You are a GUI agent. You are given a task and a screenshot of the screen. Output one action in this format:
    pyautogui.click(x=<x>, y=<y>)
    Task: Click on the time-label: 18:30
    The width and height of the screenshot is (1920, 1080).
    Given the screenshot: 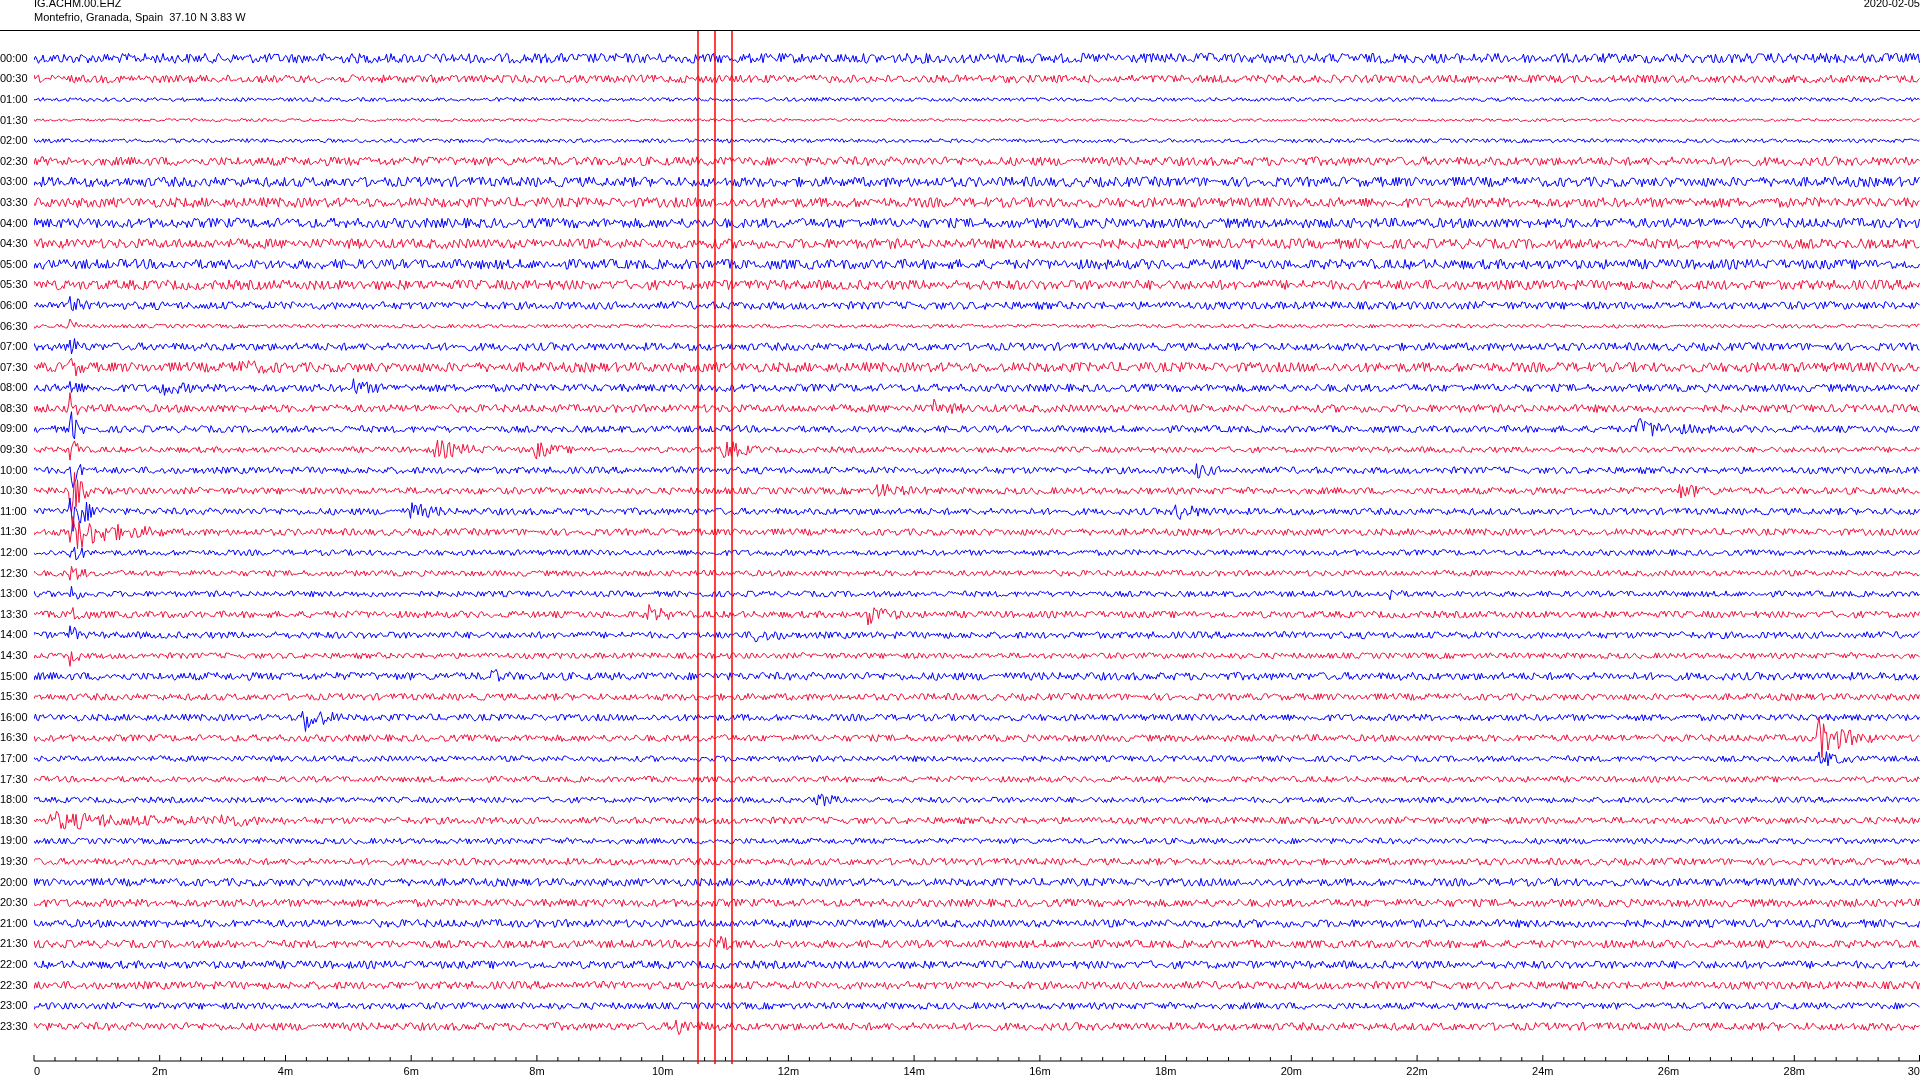 What is the action you would take?
    pyautogui.click(x=14, y=820)
    